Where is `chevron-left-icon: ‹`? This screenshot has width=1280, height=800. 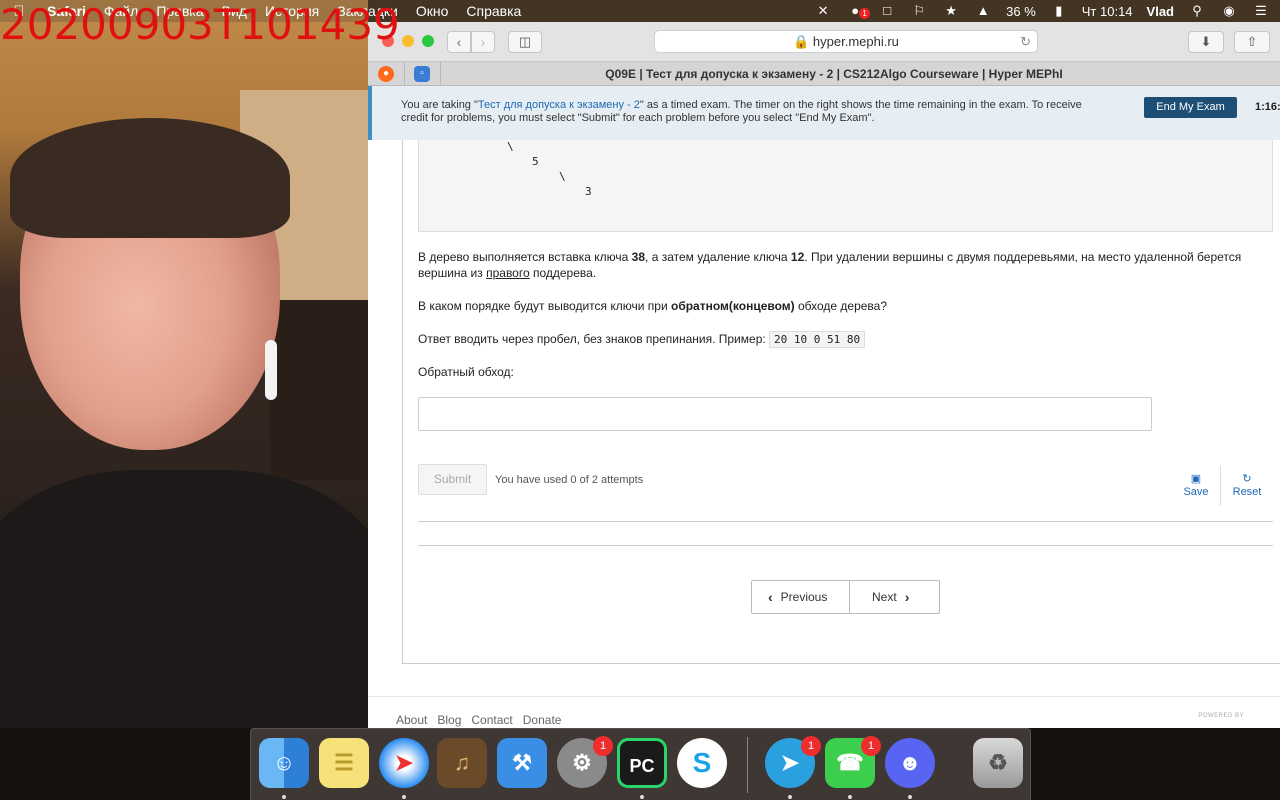
chevron-left-icon: ‹ is located at coordinates (459, 42).